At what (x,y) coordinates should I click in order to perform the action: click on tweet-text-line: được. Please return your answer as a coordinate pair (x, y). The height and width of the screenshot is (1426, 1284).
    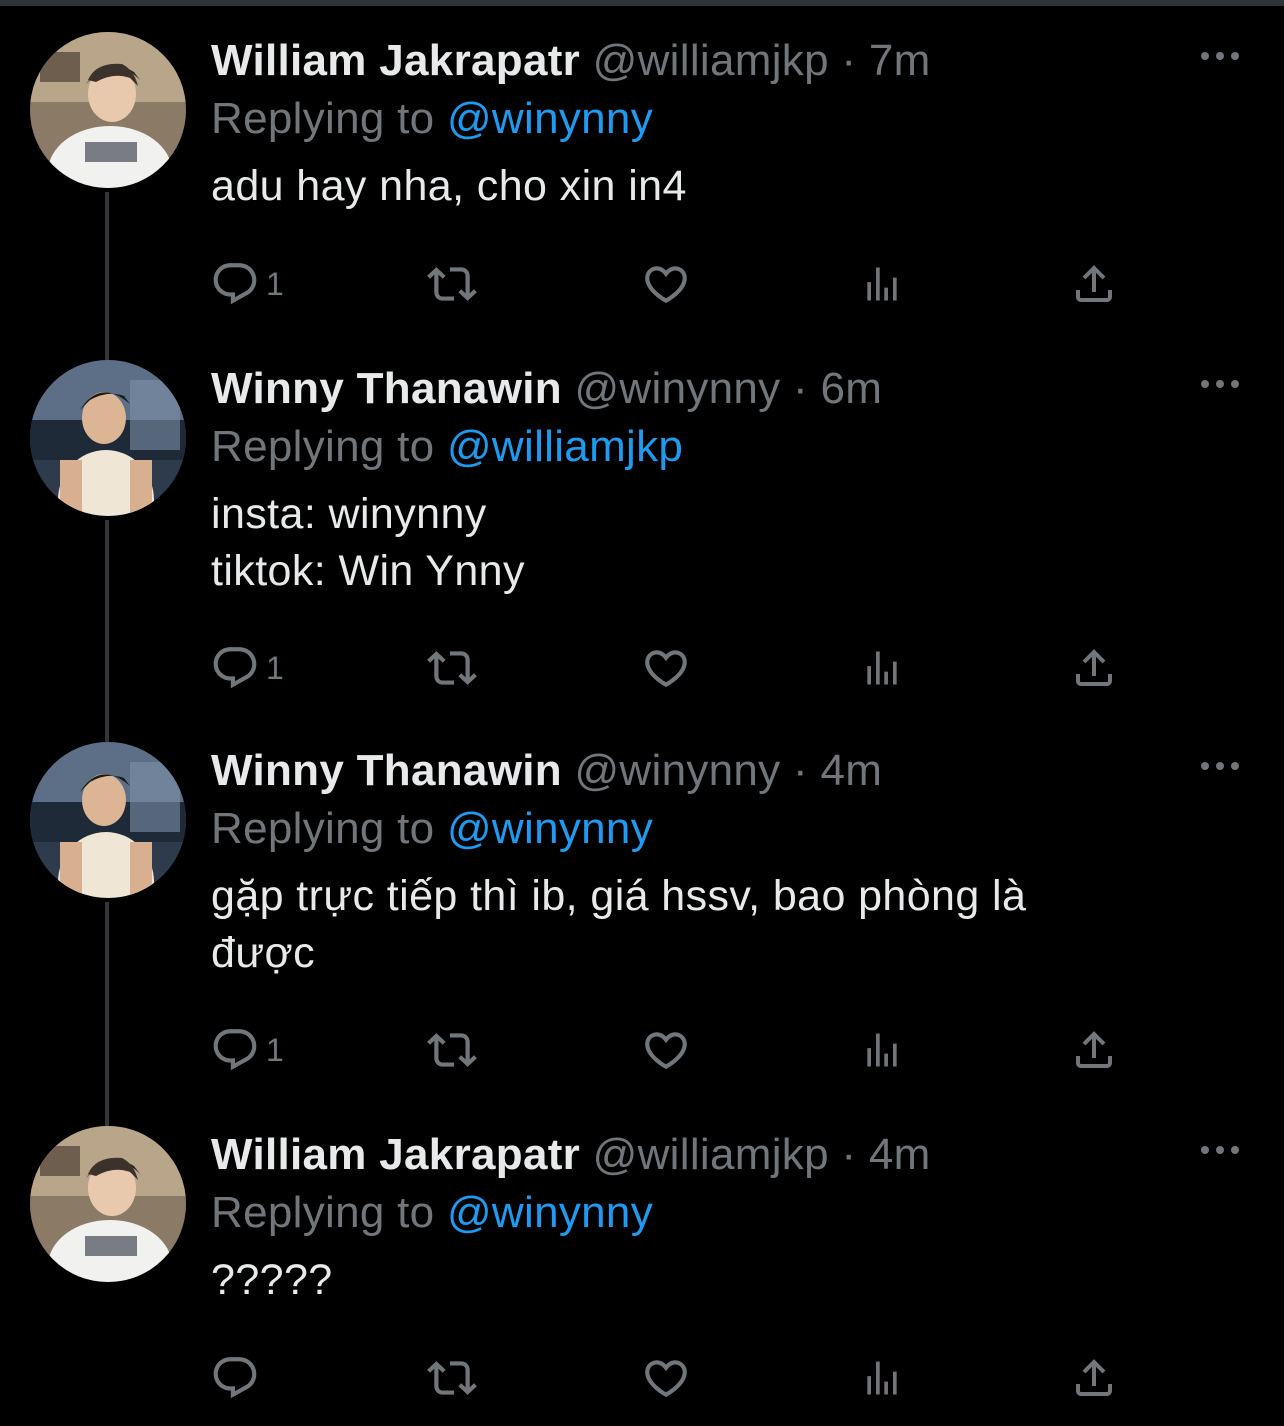
    Looking at the image, I should click on (263, 953).